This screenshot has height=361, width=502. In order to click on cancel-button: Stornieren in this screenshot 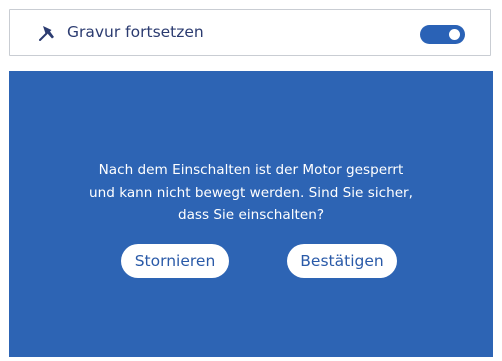, I will do `click(175, 261)`.